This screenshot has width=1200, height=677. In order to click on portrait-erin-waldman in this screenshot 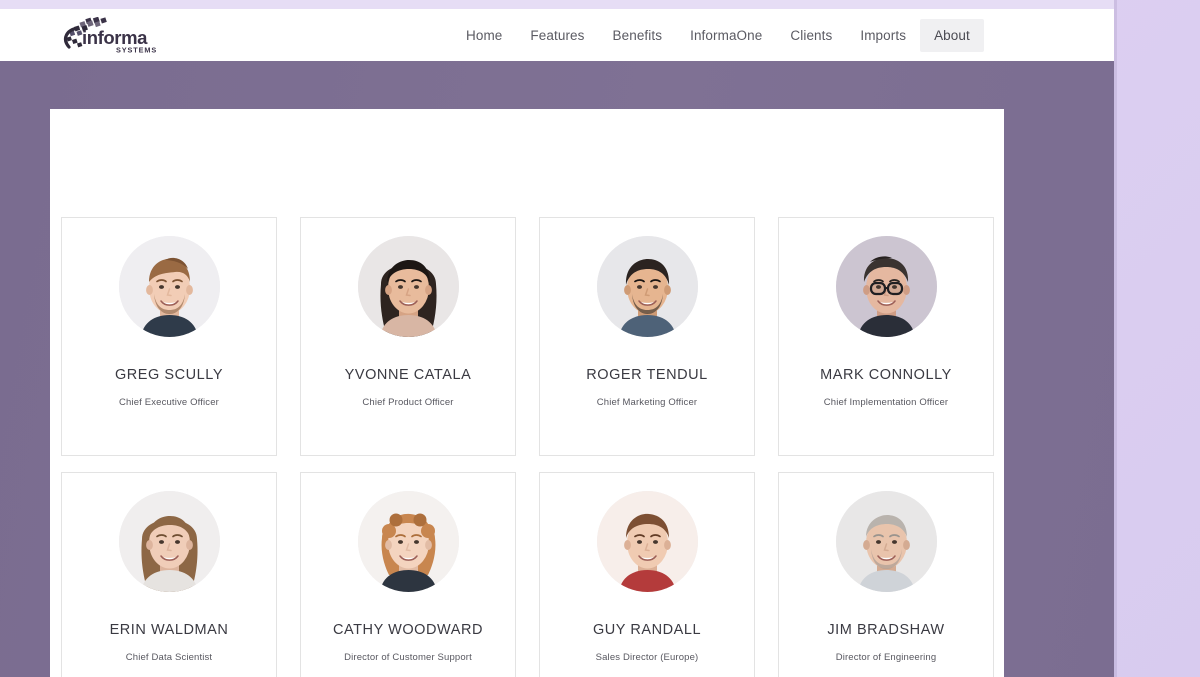, I will do `click(169, 541)`.